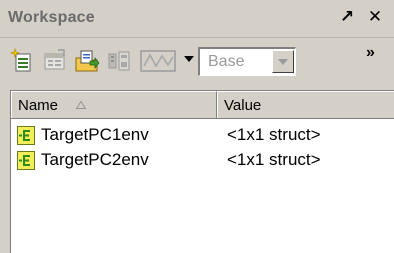  What do you see at coordinates (243, 105) in the screenshot?
I see `column-header-label: Value` at bounding box center [243, 105].